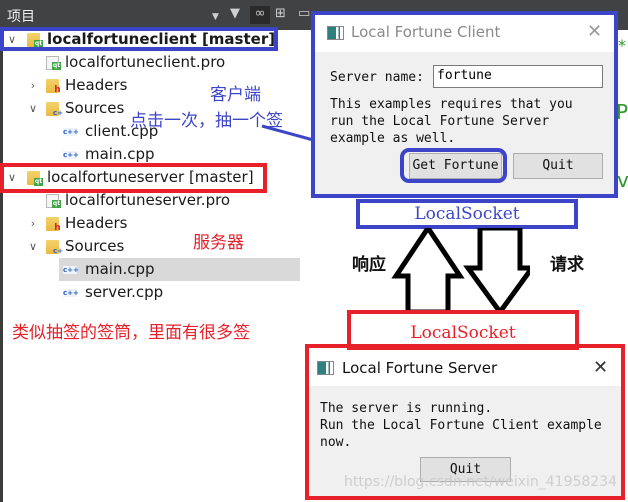 This screenshot has width=628, height=502. I want to click on response-label: 响应, so click(369, 265).